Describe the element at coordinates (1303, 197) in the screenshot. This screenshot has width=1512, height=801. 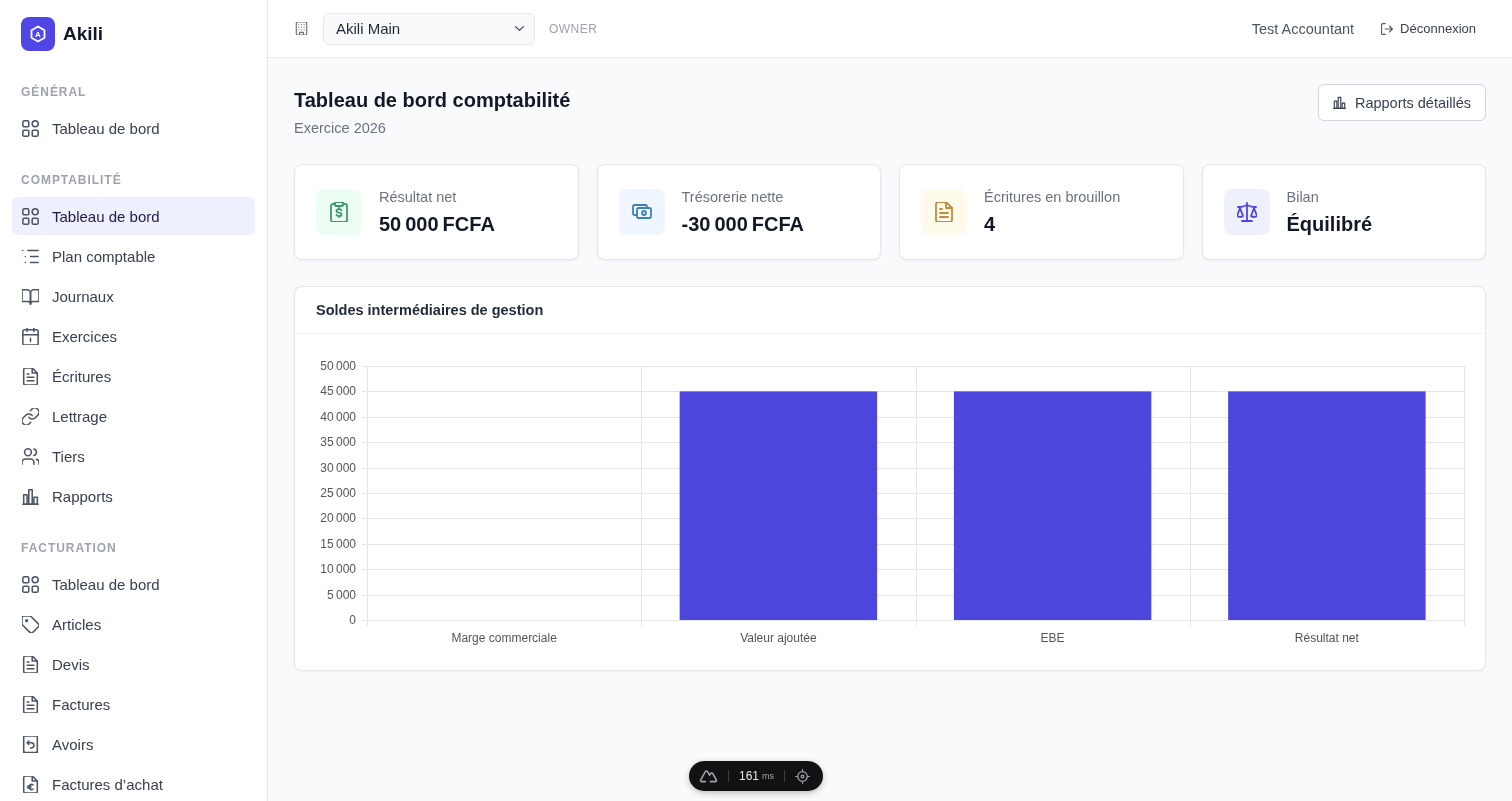
I see `stat-label: Bilan` at that location.